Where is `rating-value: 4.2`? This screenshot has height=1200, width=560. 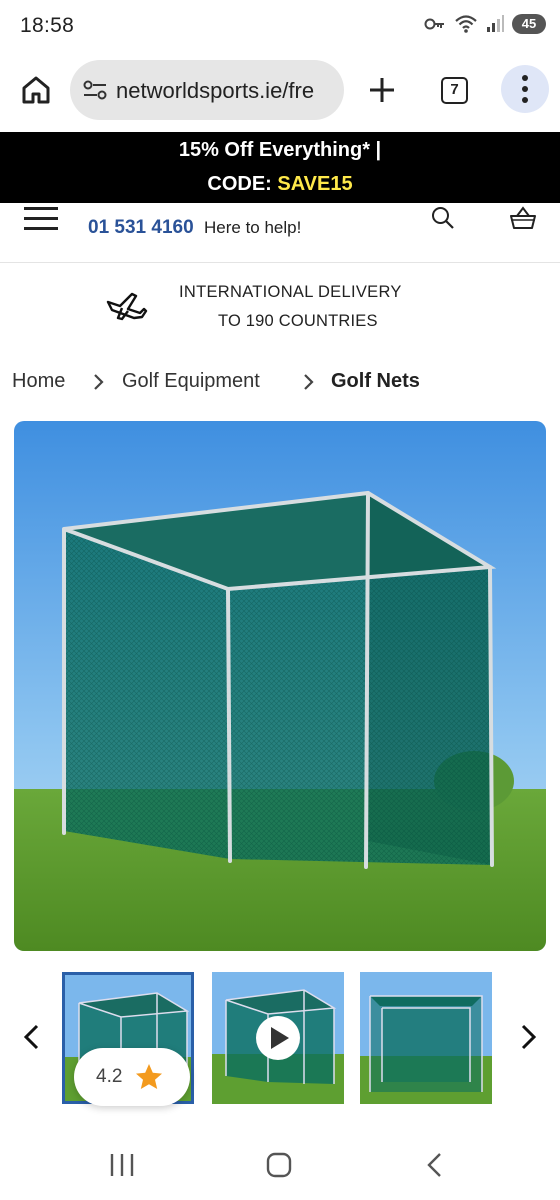 rating-value: 4.2 is located at coordinates (109, 1076).